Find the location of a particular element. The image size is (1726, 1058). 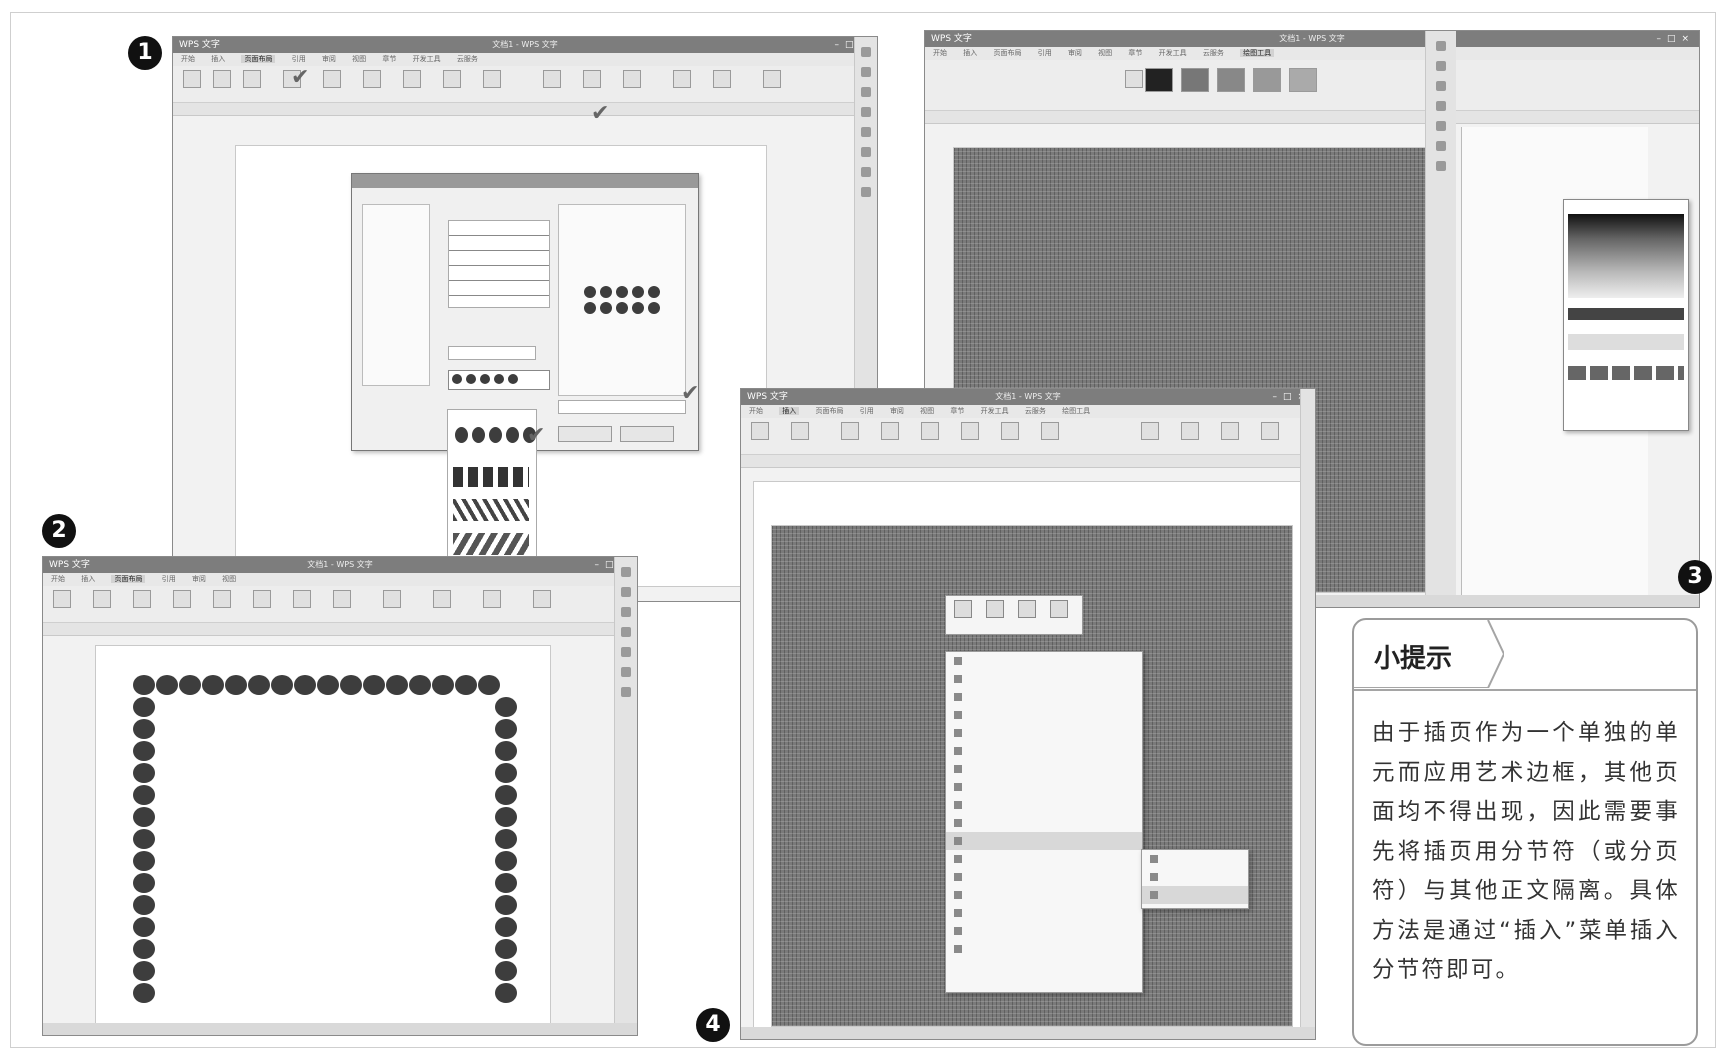

page-border-tool-icon is located at coordinates (592, 79).